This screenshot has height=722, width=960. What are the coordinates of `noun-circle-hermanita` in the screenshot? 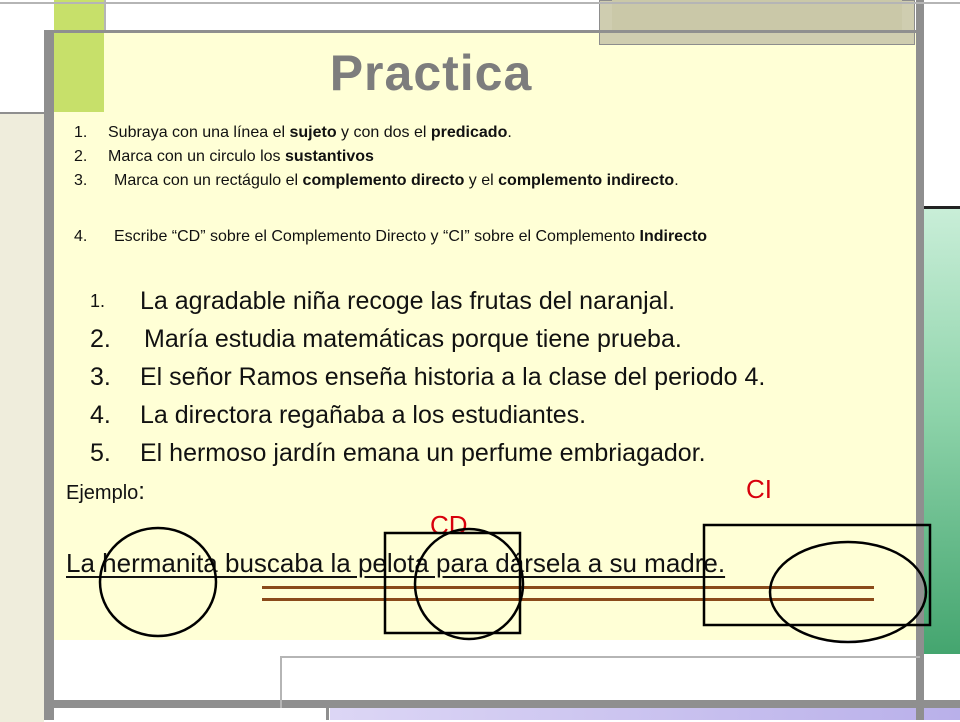 It's located at (158, 582).